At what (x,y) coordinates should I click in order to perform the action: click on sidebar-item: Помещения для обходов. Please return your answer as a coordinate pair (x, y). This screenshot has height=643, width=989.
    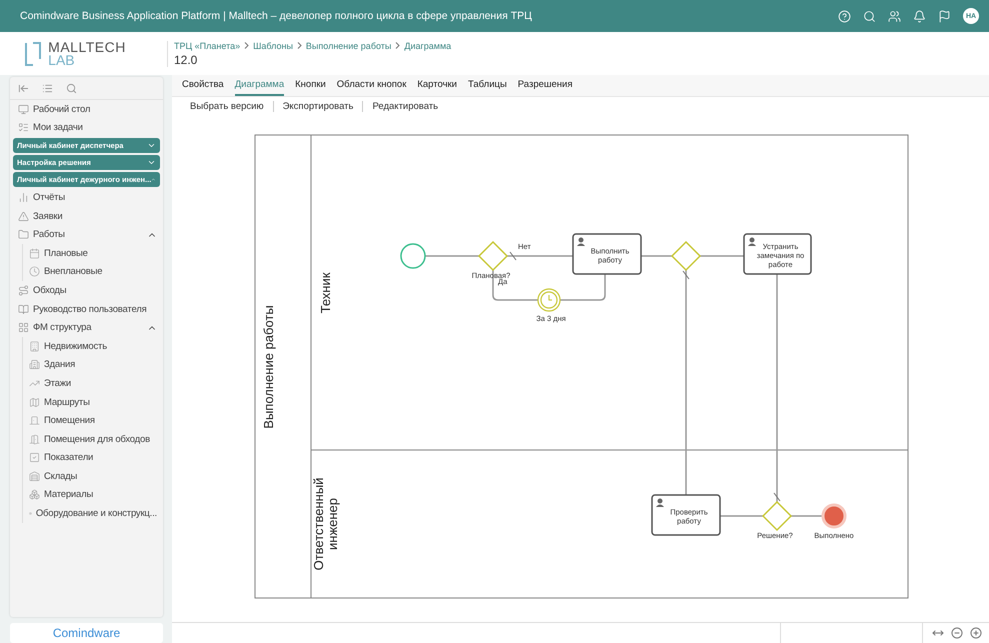
    Looking at the image, I should click on (93, 439).